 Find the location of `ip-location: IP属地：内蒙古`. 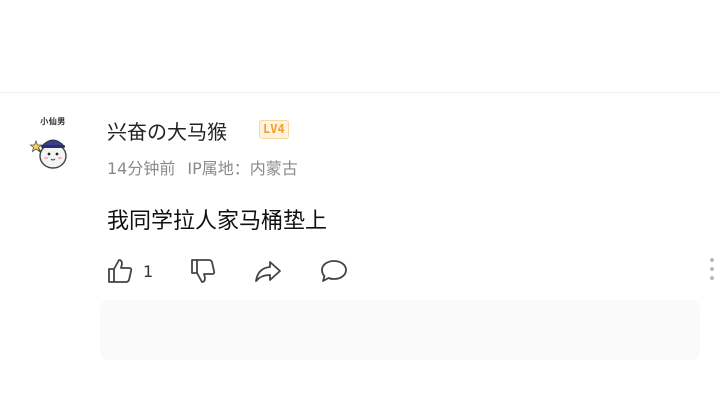

ip-location: IP属地：内蒙古 is located at coordinates (242, 168).